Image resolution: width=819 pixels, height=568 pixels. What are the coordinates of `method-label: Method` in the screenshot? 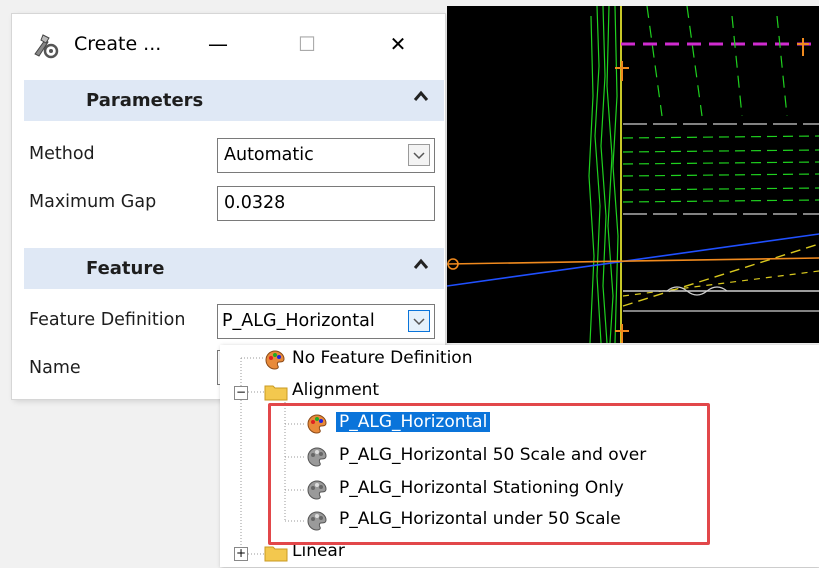 It's located at (62, 154).